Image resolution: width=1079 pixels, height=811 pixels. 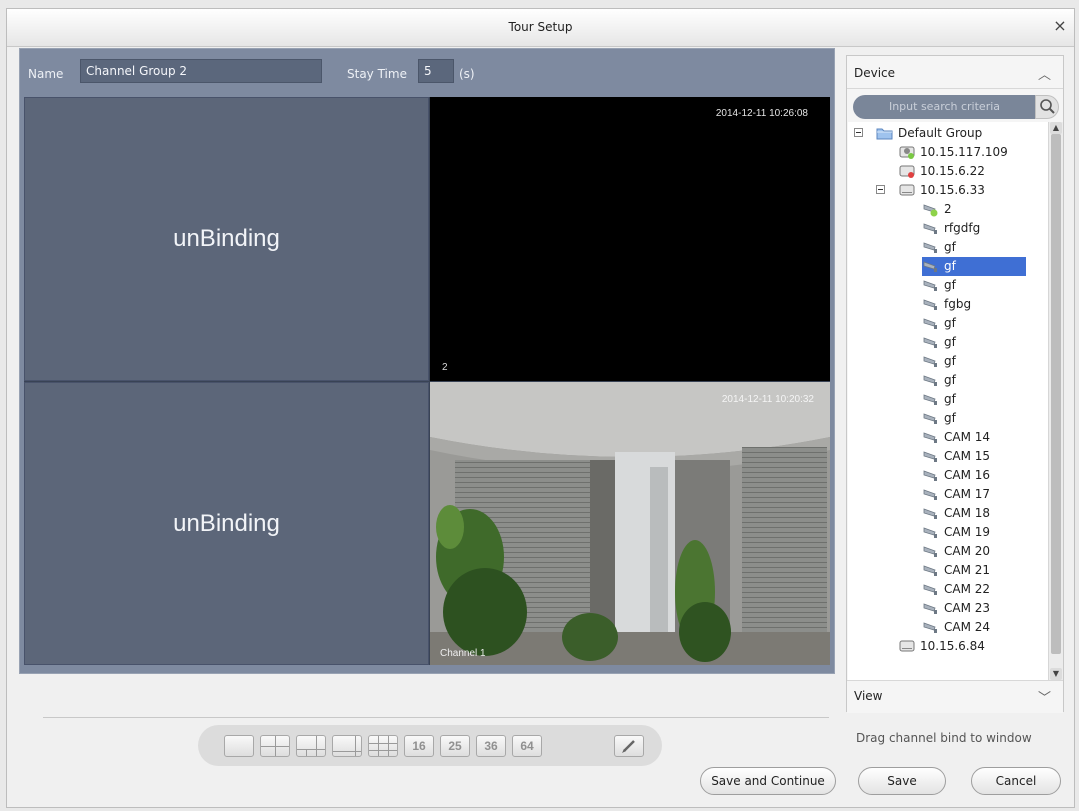 I want to click on layout-custom-button, so click(x=629, y=746).